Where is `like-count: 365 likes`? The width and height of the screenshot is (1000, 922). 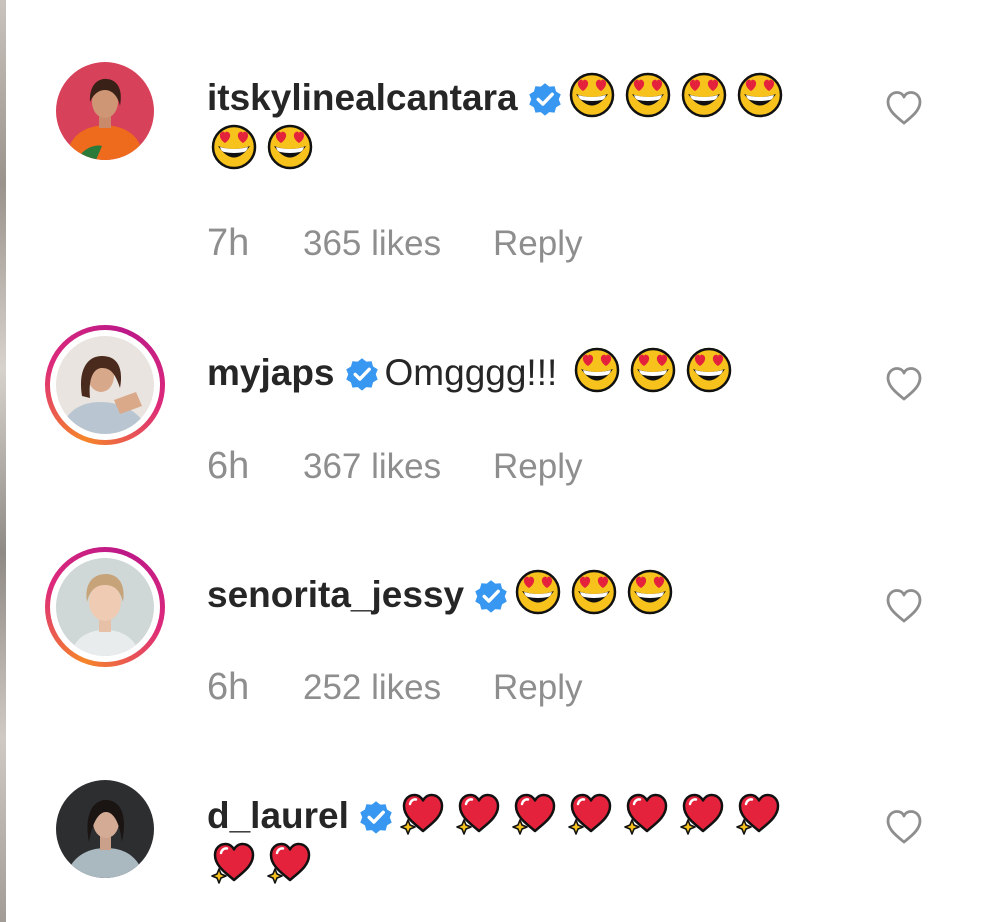
like-count: 365 likes is located at coordinates (398, 244).